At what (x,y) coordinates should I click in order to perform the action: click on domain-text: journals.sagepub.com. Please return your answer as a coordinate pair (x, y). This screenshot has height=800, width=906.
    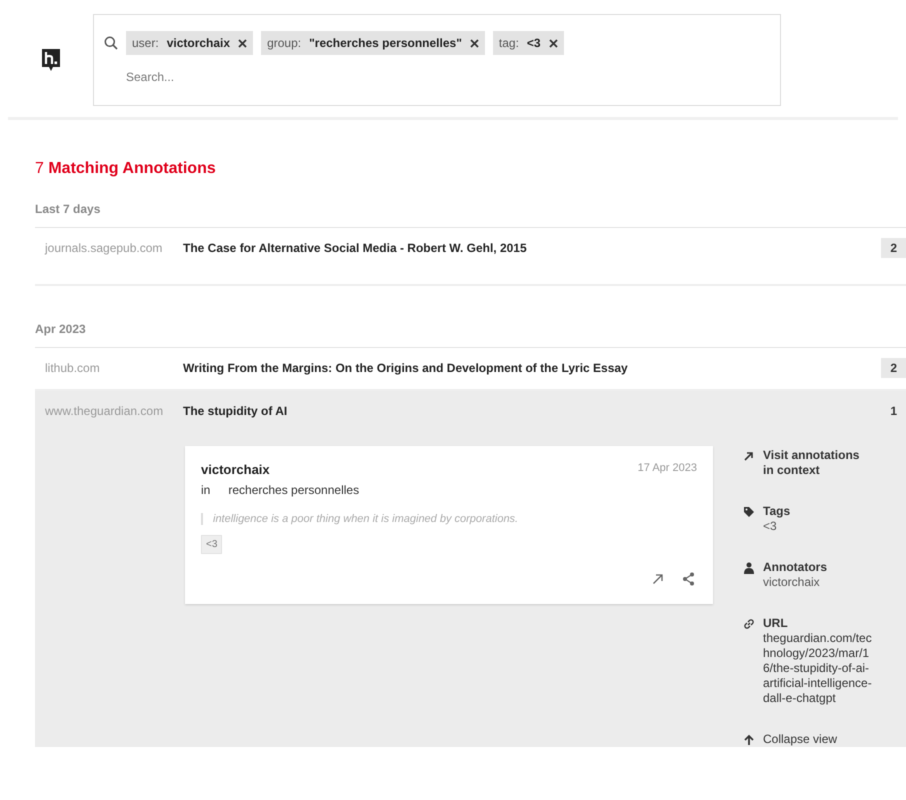
    Looking at the image, I should click on (104, 248).